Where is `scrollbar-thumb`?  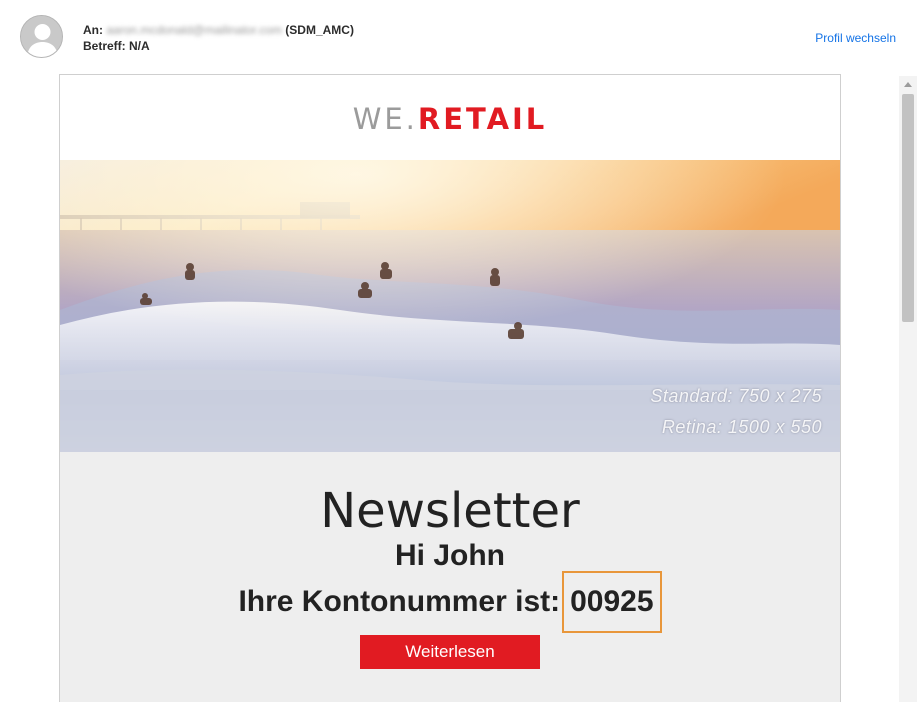
scrollbar-thumb is located at coordinates (908, 208).